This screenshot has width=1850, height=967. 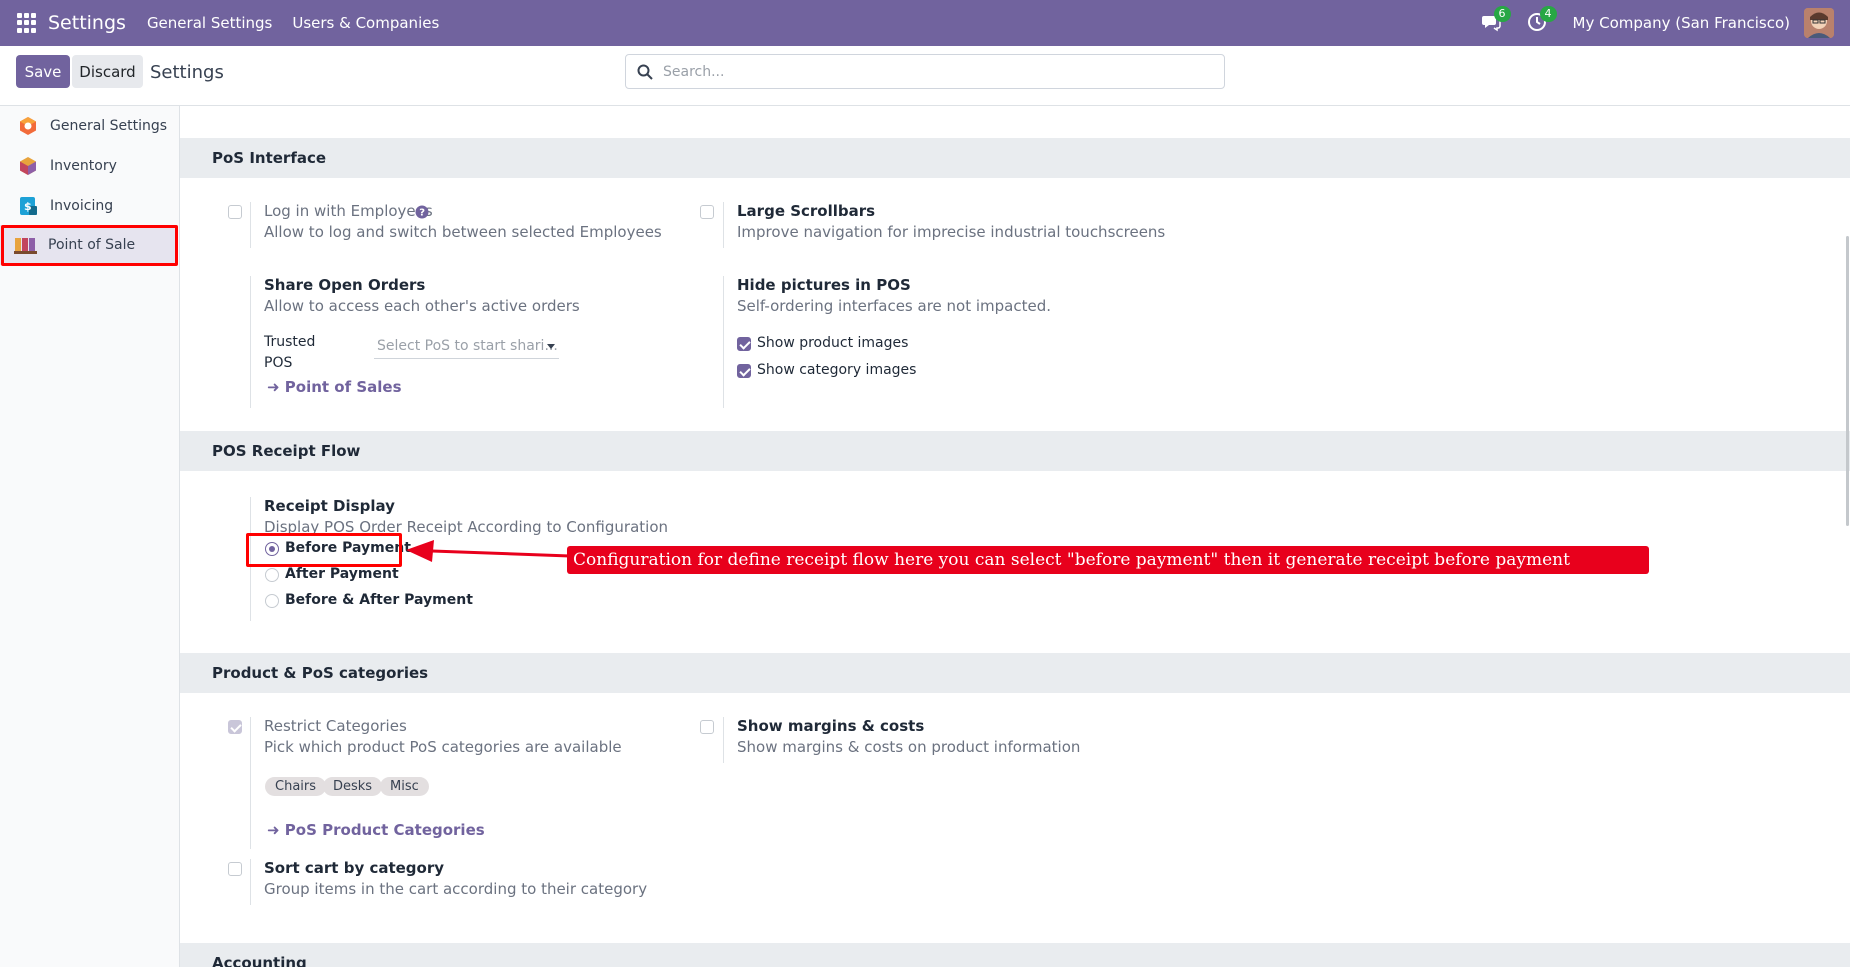 What do you see at coordinates (744, 344) in the screenshot?
I see `show-product-images-checkbox` at bounding box center [744, 344].